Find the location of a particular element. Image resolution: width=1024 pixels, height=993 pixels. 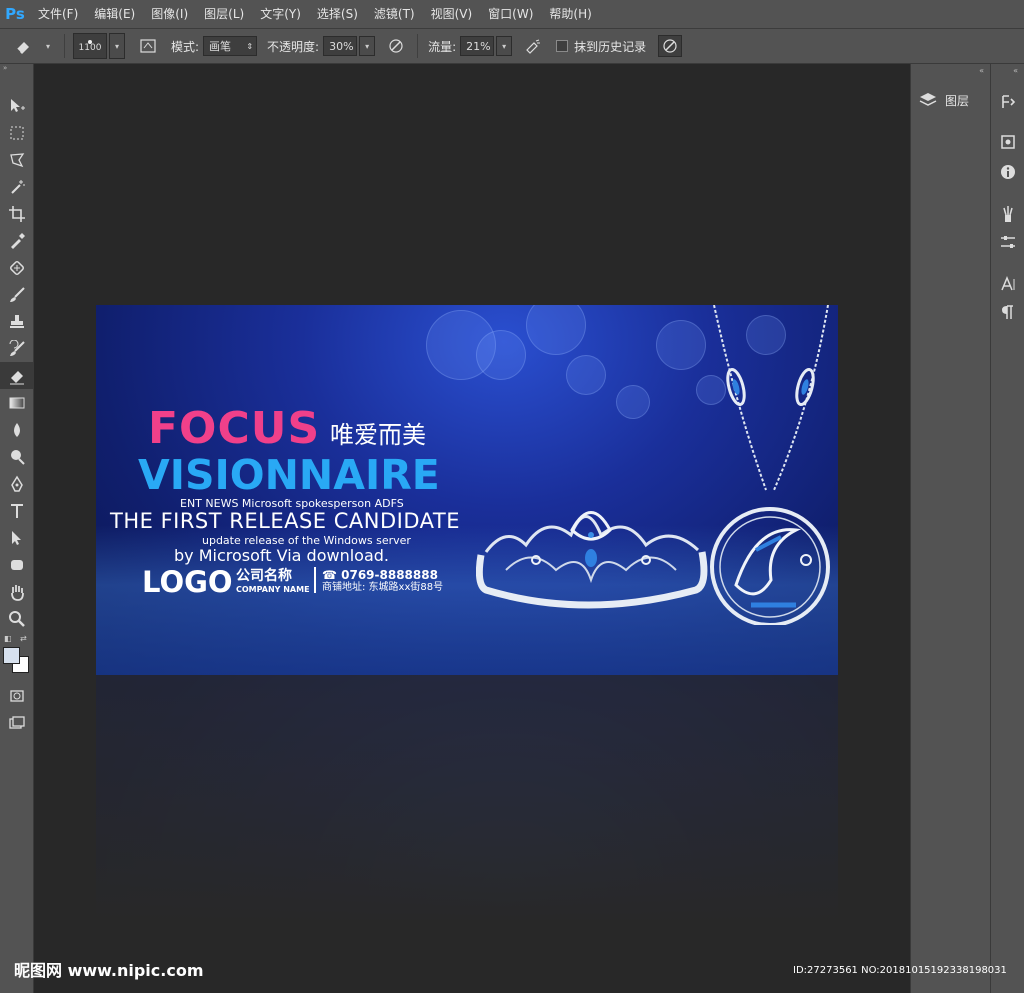

brush-size-picker: 1100 is located at coordinates (90, 46).